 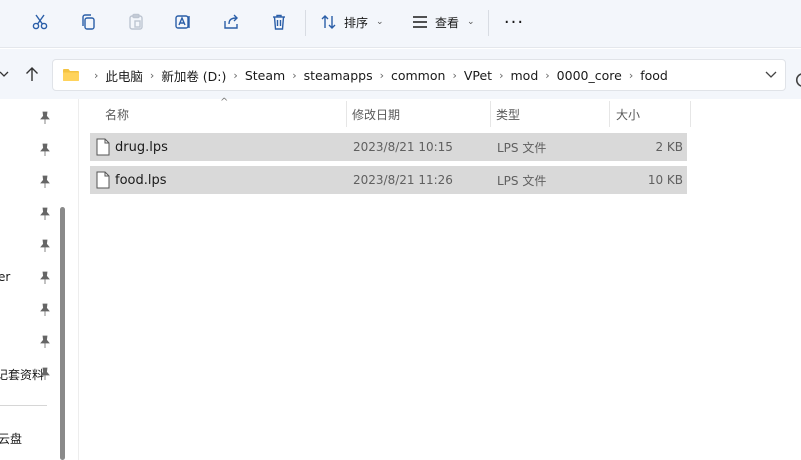 I want to click on breadcrumb-item: food, so click(x=654, y=75).